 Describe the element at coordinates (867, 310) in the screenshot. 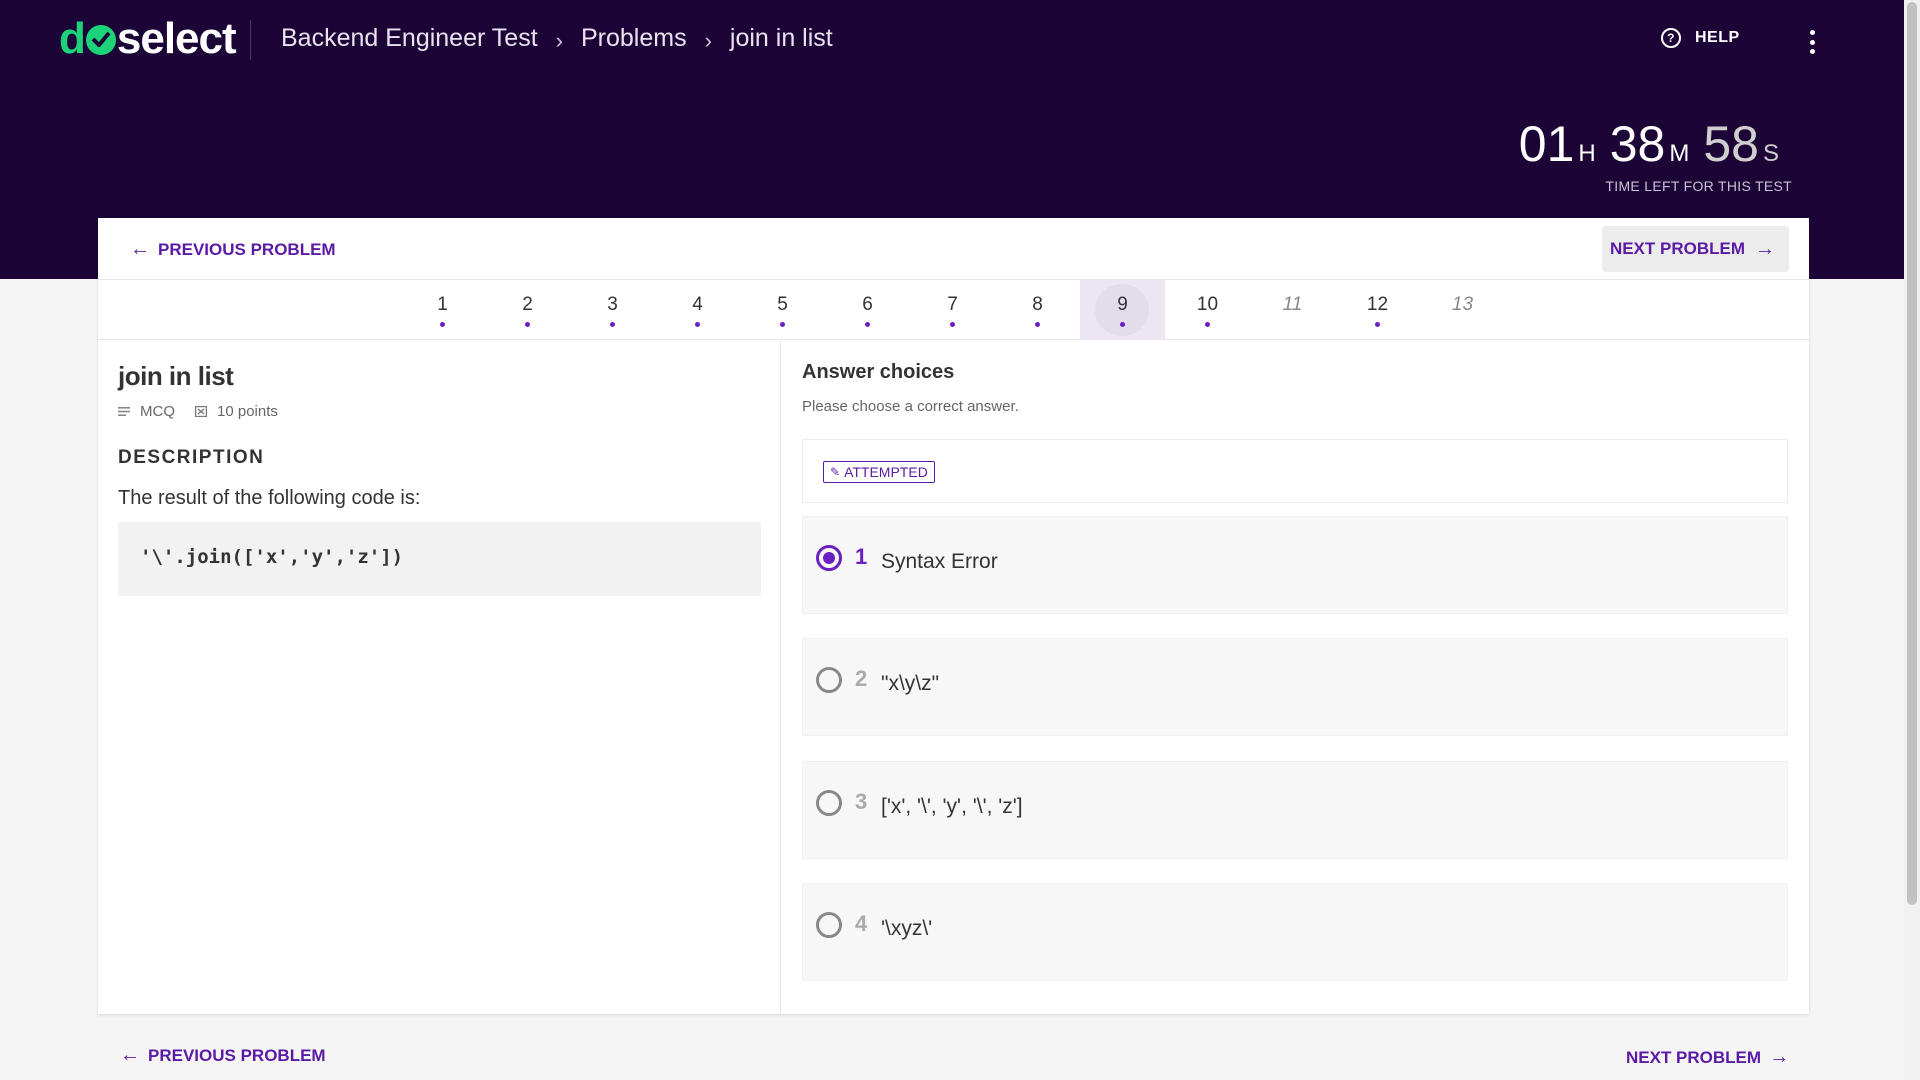

I see `question-tab-6: 6` at that location.